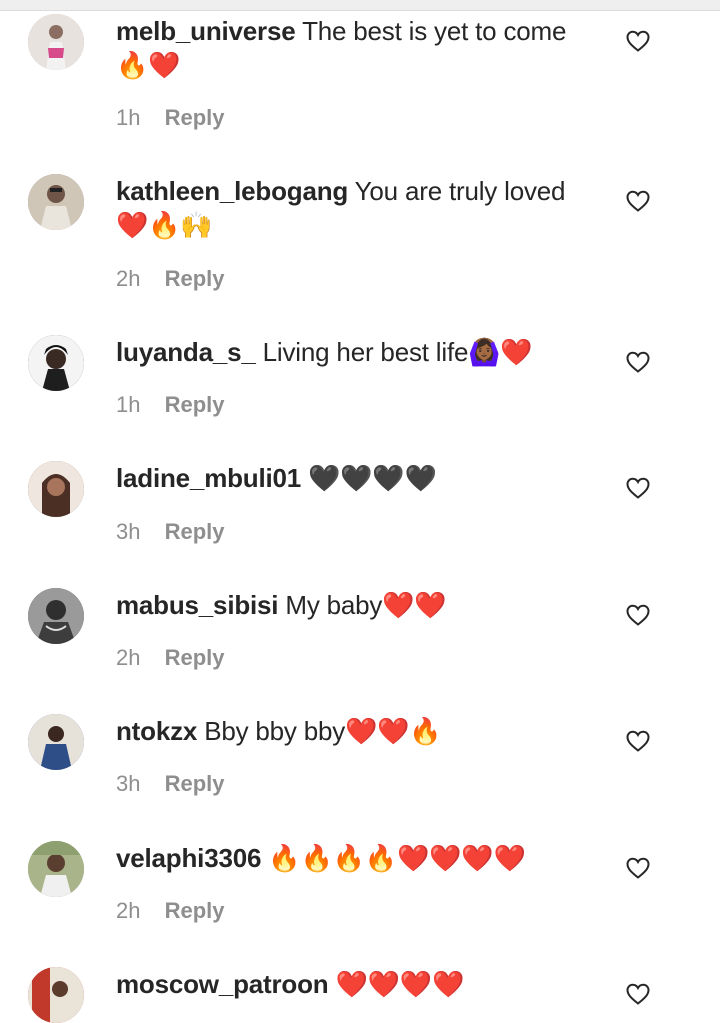  What do you see at coordinates (500, 353) in the screenshot?
I see `comment-emoji: 🙆🏾‍♀️❤️` at bounding box center [500, 353].